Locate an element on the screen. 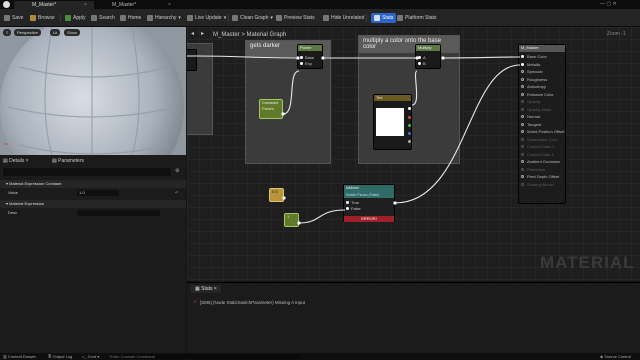 This screenshot has width=640, height=360. result-pin: Emissive Color is located at coordinates (543, 95).